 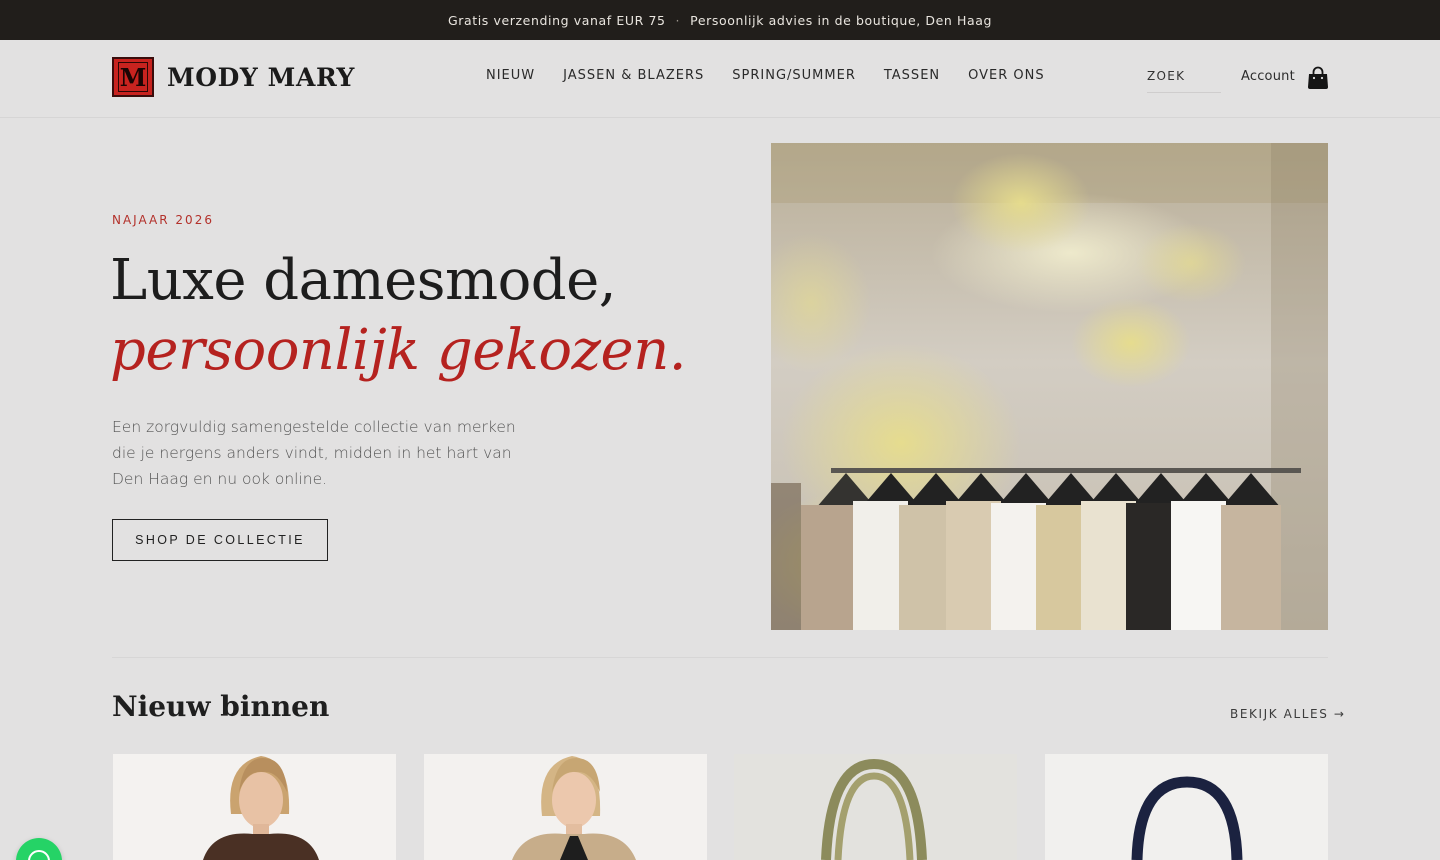 What do you see at coordinates (1268, 76) in the screenshot?
I see `account-link: Account` at bounding box center [1268, 76].